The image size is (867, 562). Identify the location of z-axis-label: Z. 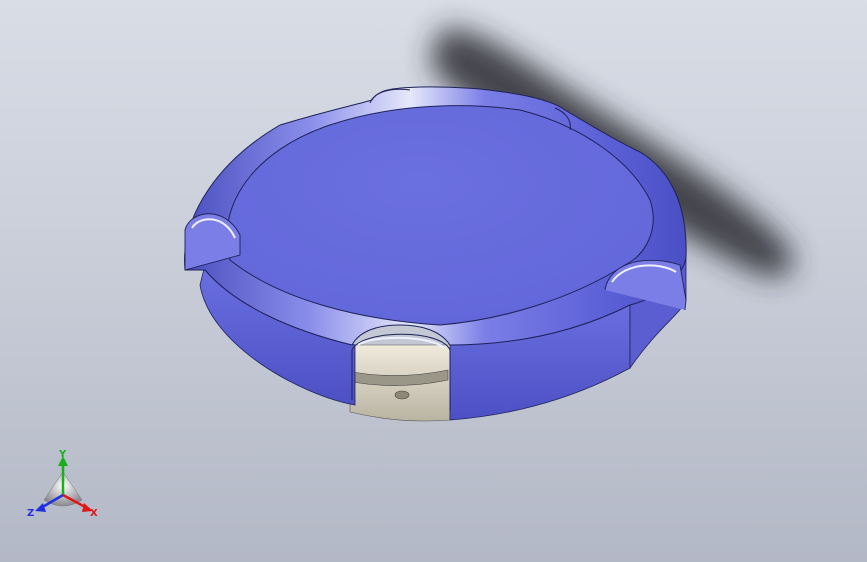
(30, 513).